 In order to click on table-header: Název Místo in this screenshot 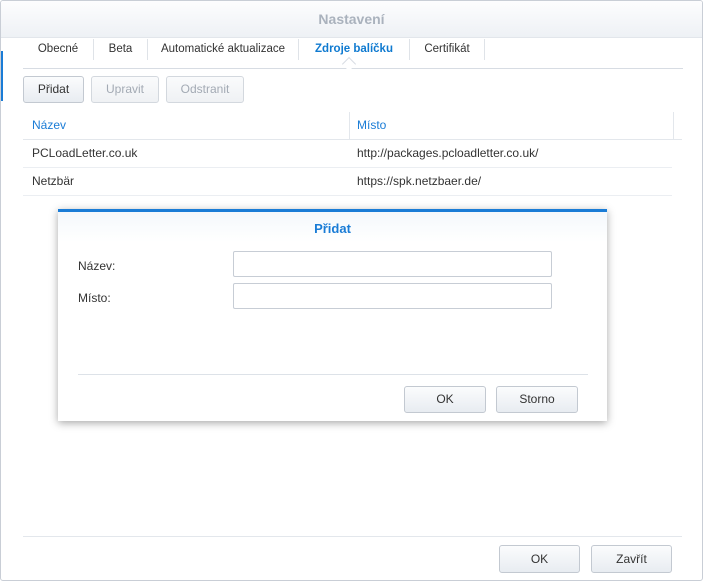, I will do `click(352, 126)`.